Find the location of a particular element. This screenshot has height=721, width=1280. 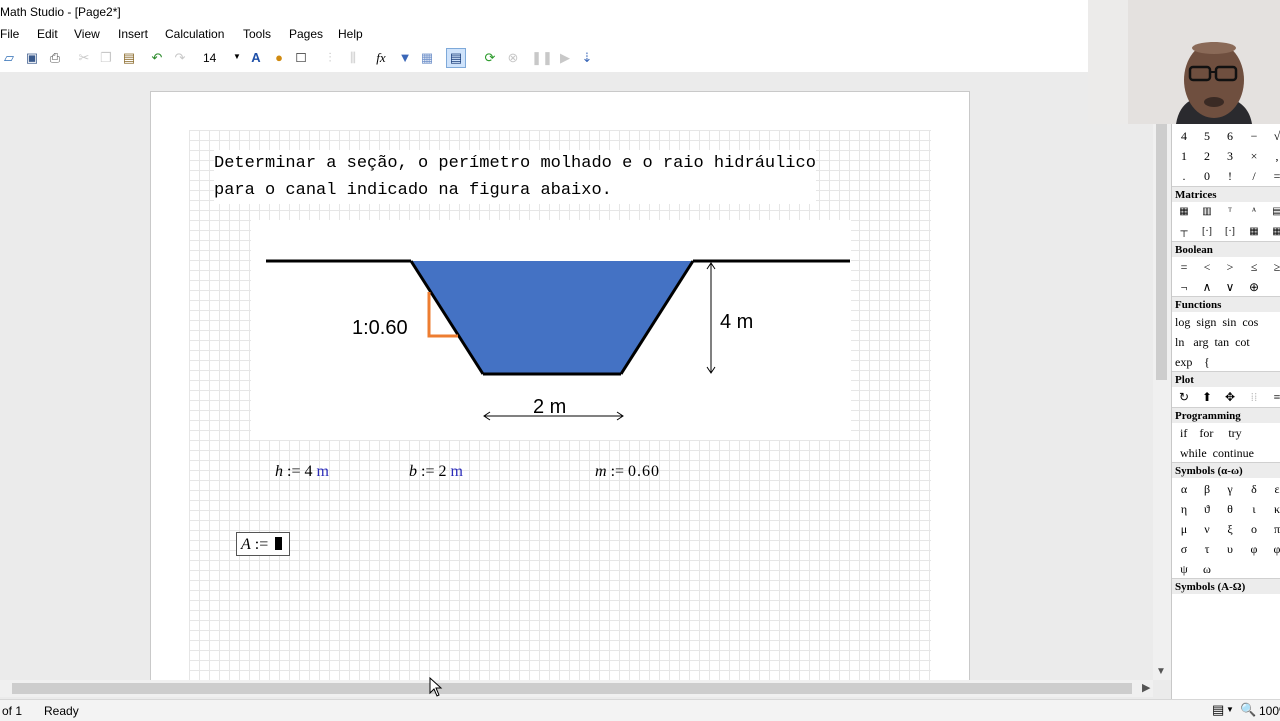

pan-plot-icon: ✥ is located at coordinates (1230, 397).